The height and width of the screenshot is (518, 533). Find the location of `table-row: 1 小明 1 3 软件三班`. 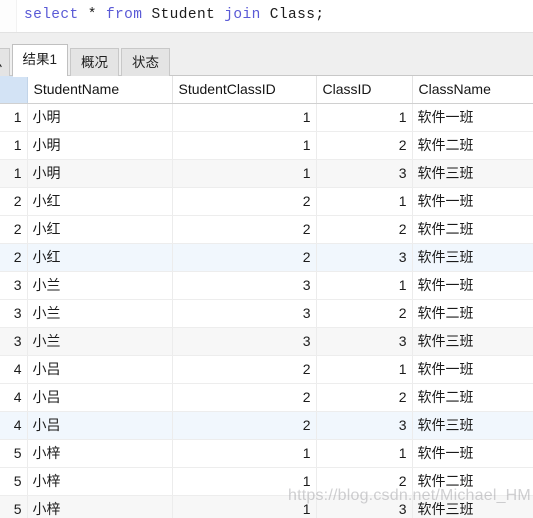

table-row: 1 小明 1 3 软件三班 is located at coordinates (266, 173).